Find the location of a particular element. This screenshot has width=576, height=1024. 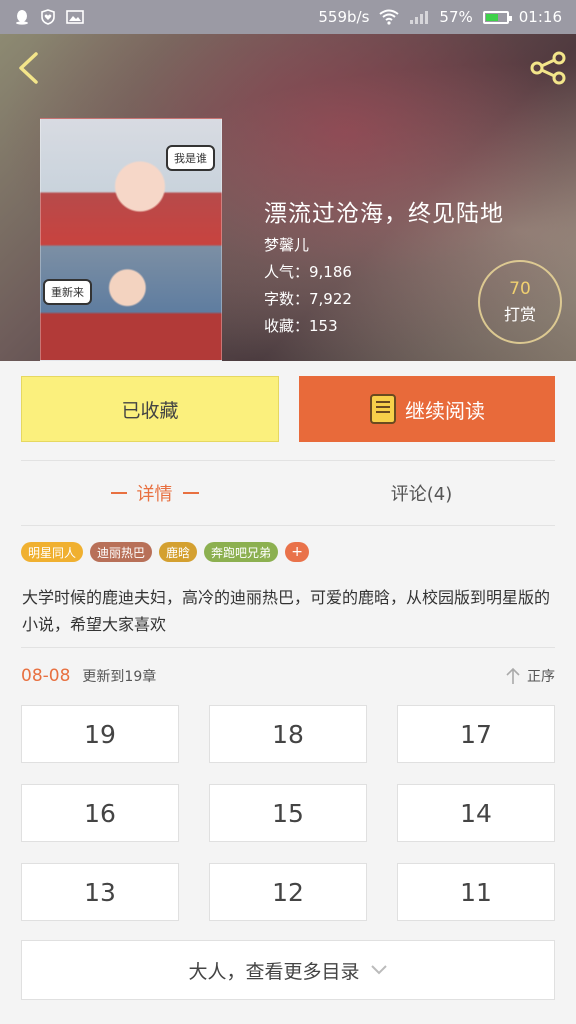

chapter-button: 17 is located at coordinates (476, 734).